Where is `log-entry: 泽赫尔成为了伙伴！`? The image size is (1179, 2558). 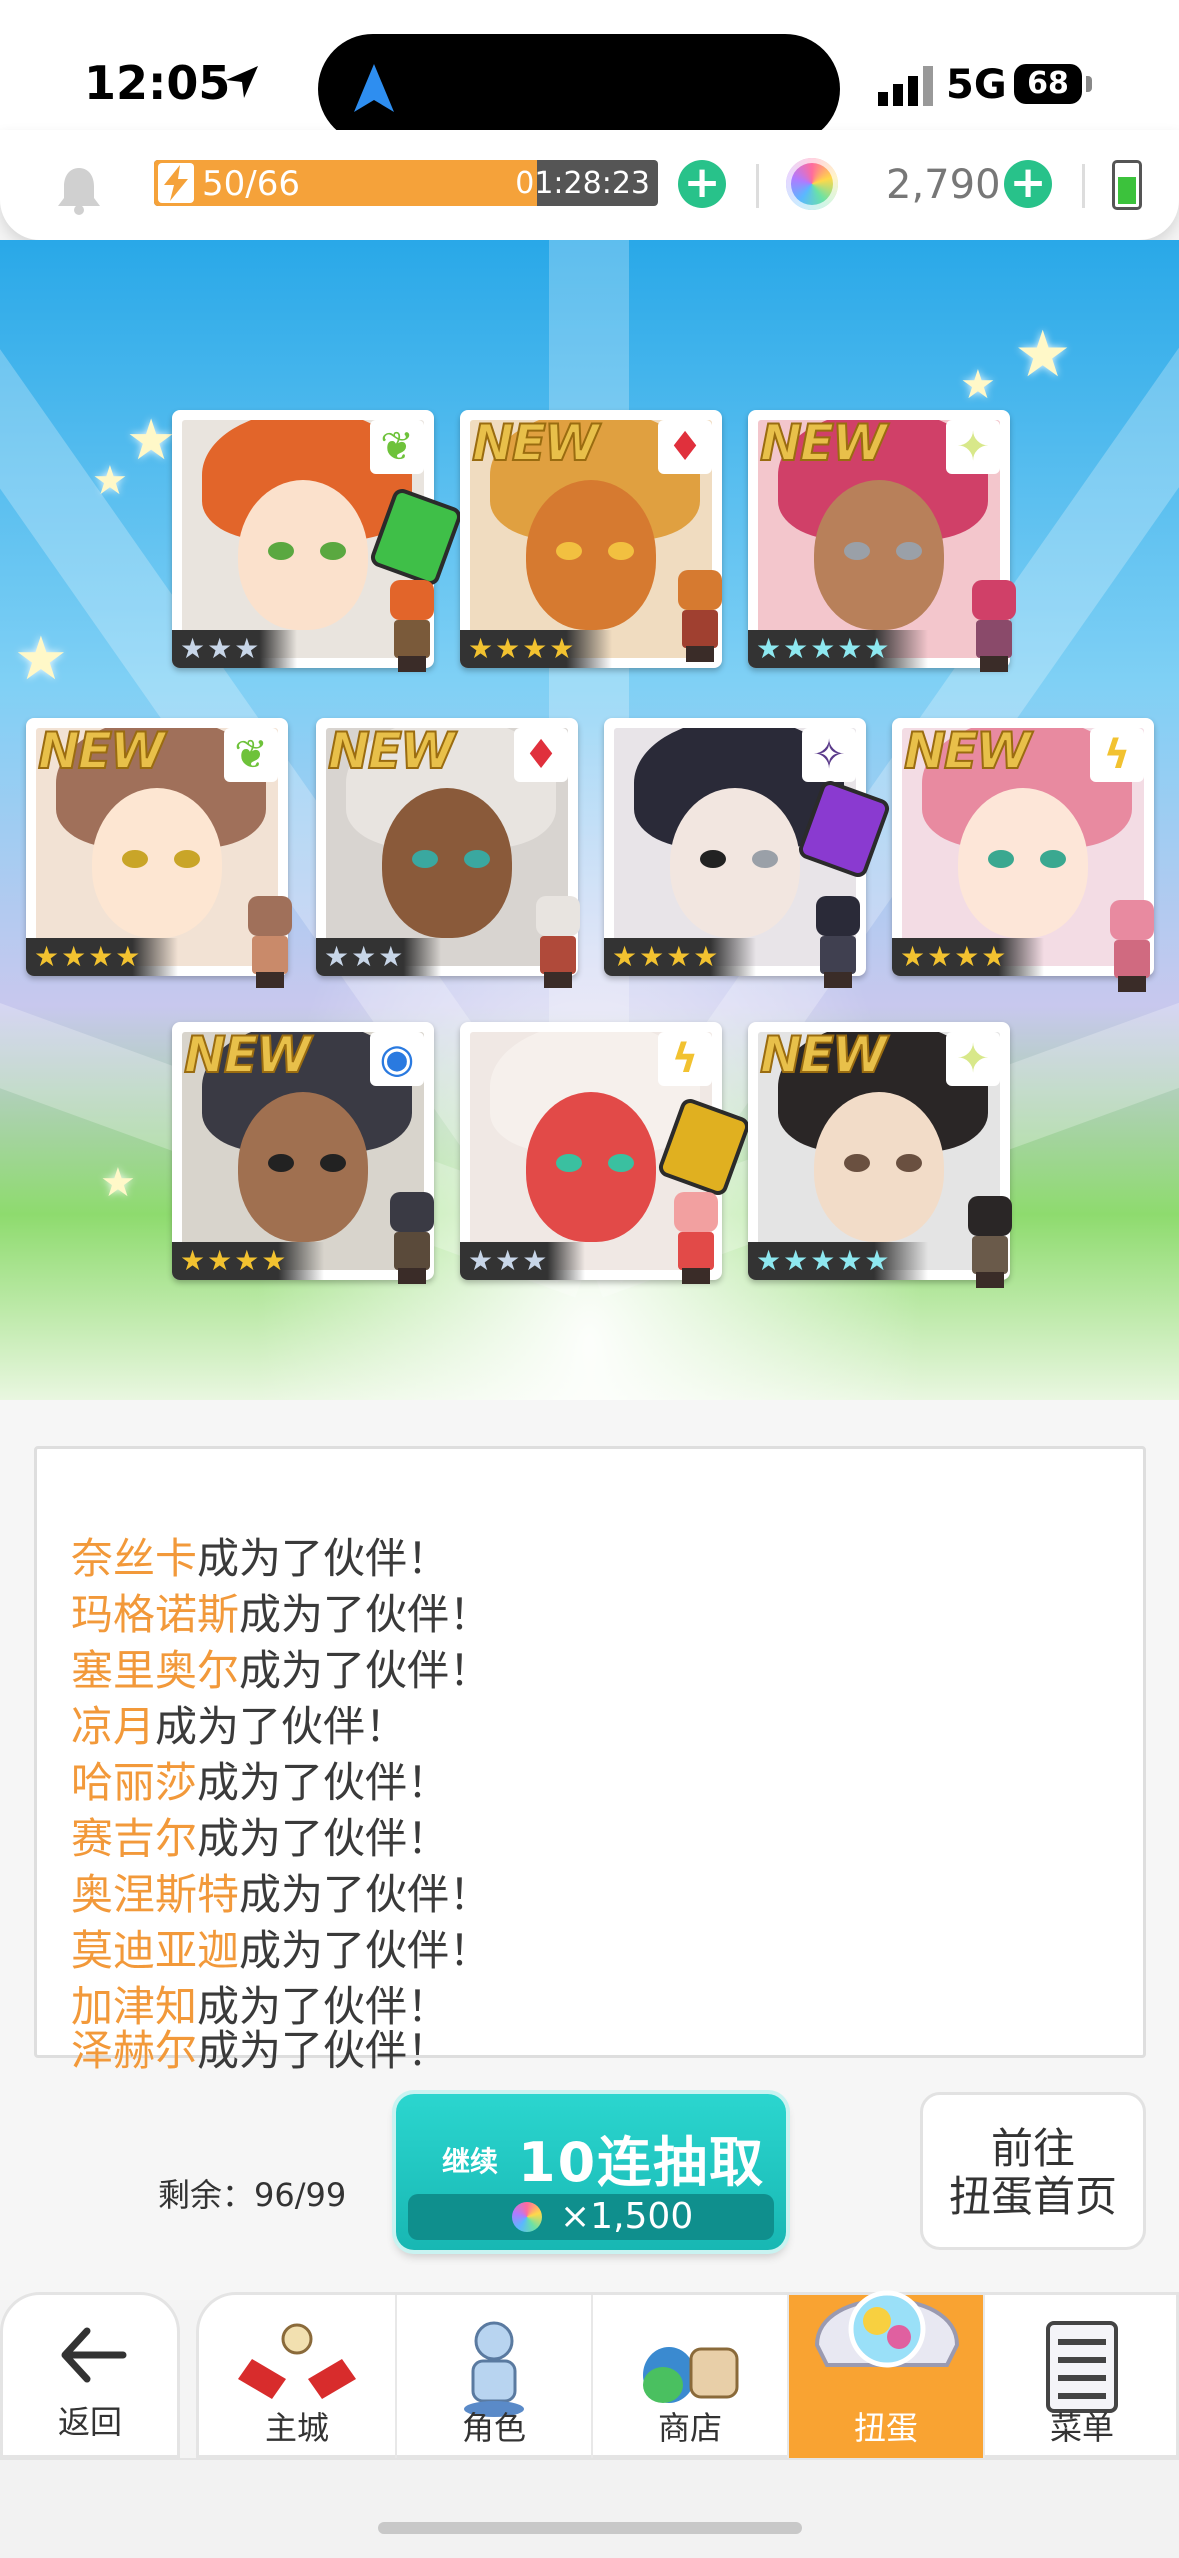
log-entry: 泽赫尔成为了伙伴！ is located at coordinates (260, 2050).